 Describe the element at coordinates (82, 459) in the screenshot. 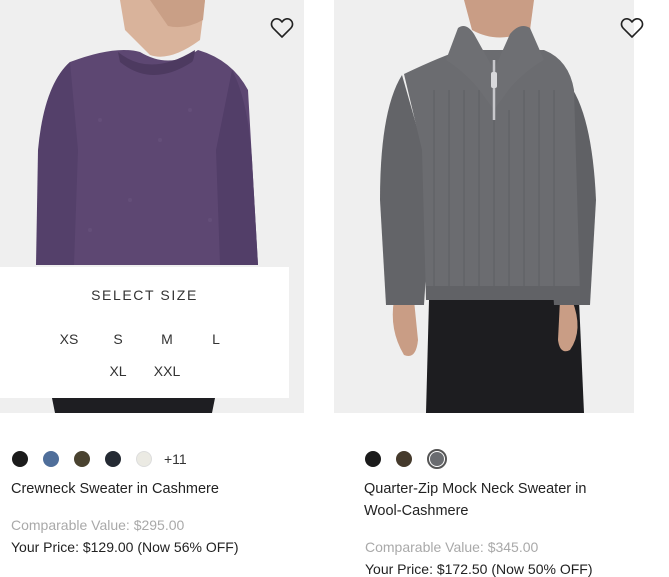

I see `color-swatch-olive` at that location.